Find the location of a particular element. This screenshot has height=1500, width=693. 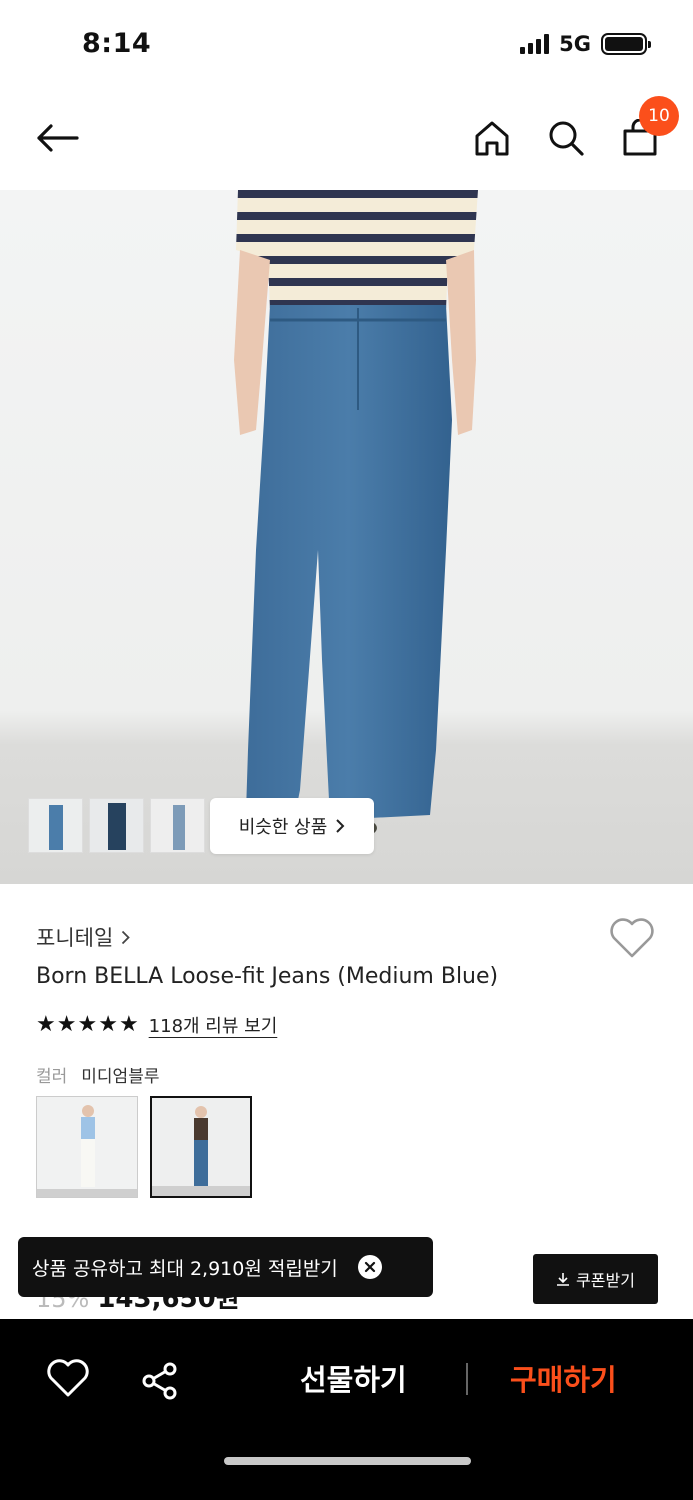

download-icon is located at coordinates (563, 1279).